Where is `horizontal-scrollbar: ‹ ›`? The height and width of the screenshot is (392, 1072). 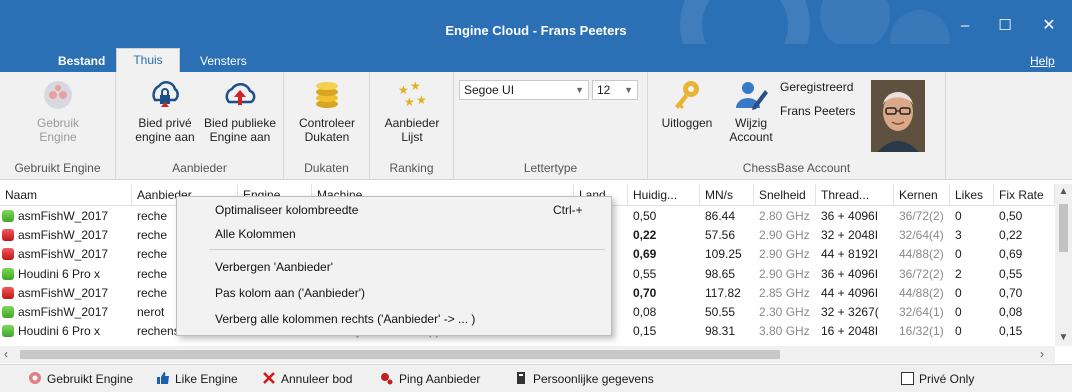 horizontal-scrollbar: ‹ › is located at coordinates (527, 354).